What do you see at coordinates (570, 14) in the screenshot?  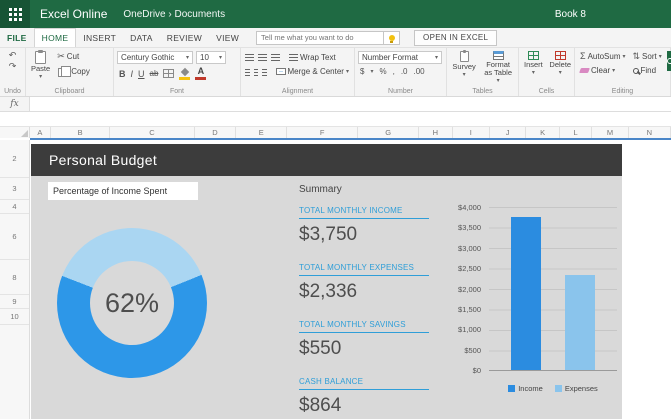 I see `document-title: Book 8` at bounding box center [570, 14].